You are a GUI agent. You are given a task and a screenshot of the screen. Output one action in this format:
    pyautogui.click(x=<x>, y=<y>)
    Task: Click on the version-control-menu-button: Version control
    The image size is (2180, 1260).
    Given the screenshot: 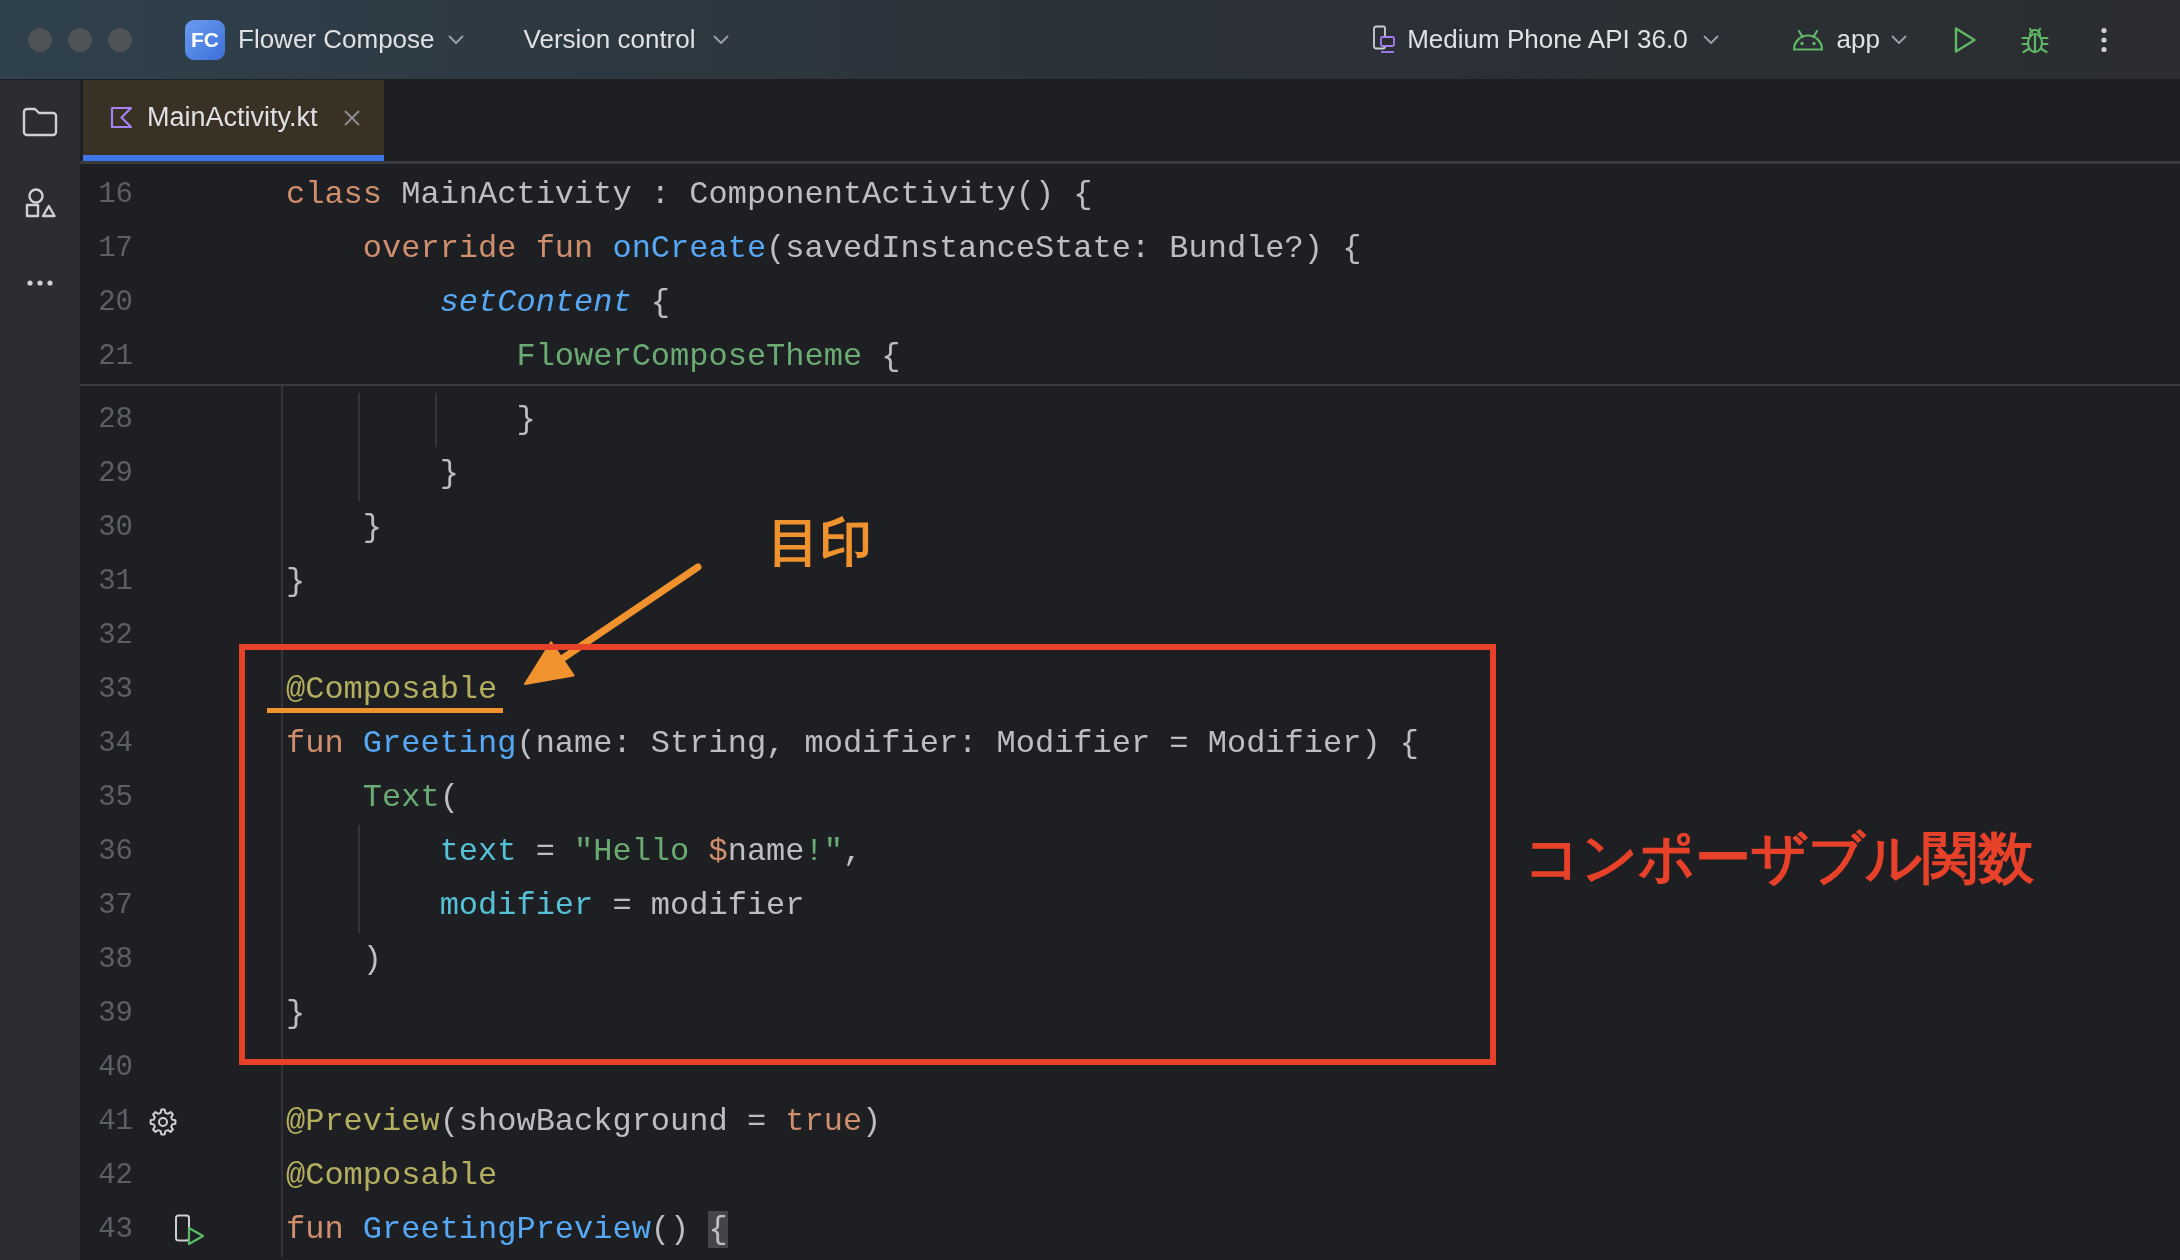 What is the action you would take?
    pyautogui.click(x=626, y=39)
    